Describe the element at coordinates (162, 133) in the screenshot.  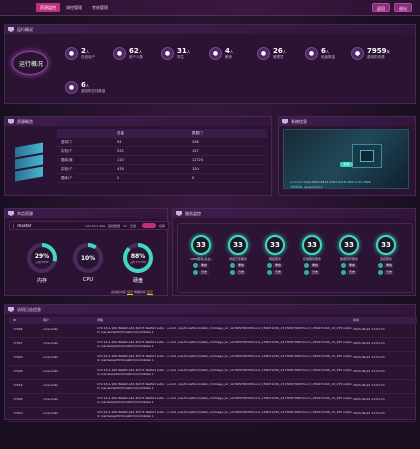
I see `assets-table-header: 总量 数据门` at that location.